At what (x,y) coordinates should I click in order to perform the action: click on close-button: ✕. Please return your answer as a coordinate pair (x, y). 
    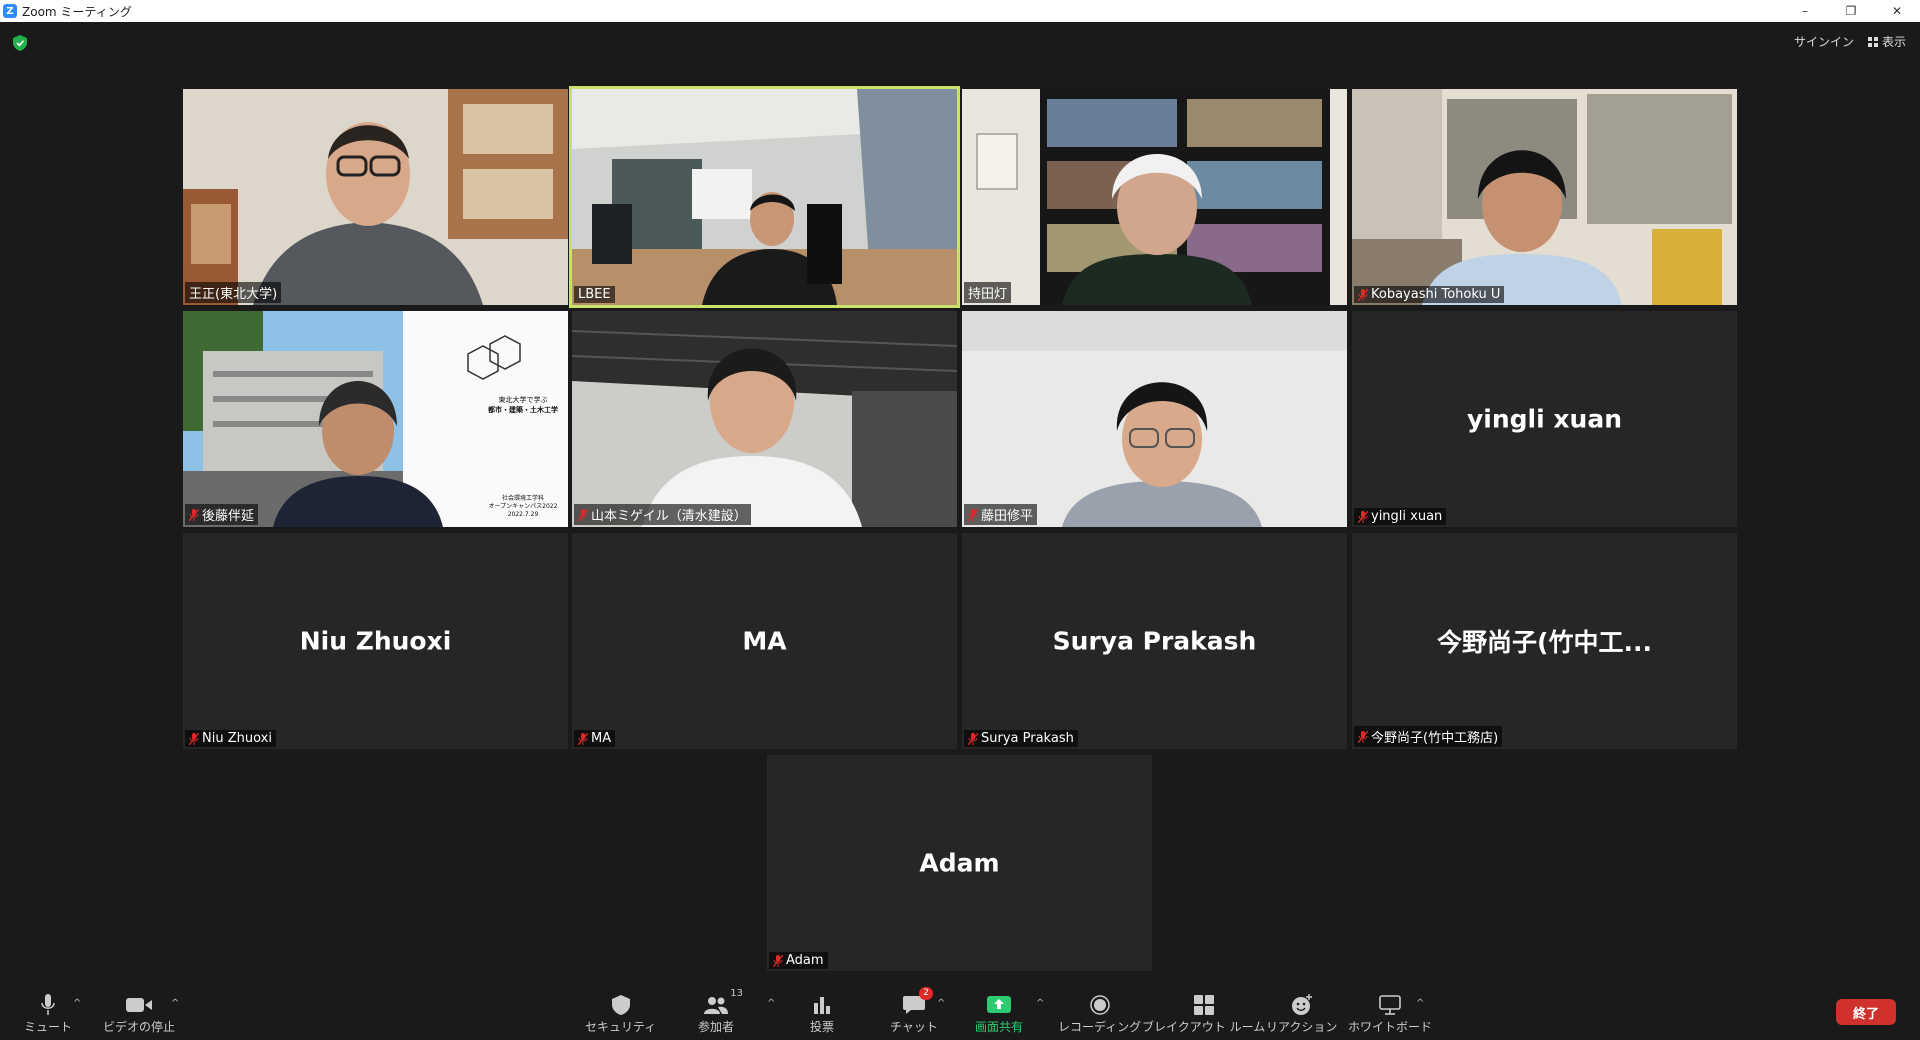
    Looking at the image, I should click on (1897, 11).